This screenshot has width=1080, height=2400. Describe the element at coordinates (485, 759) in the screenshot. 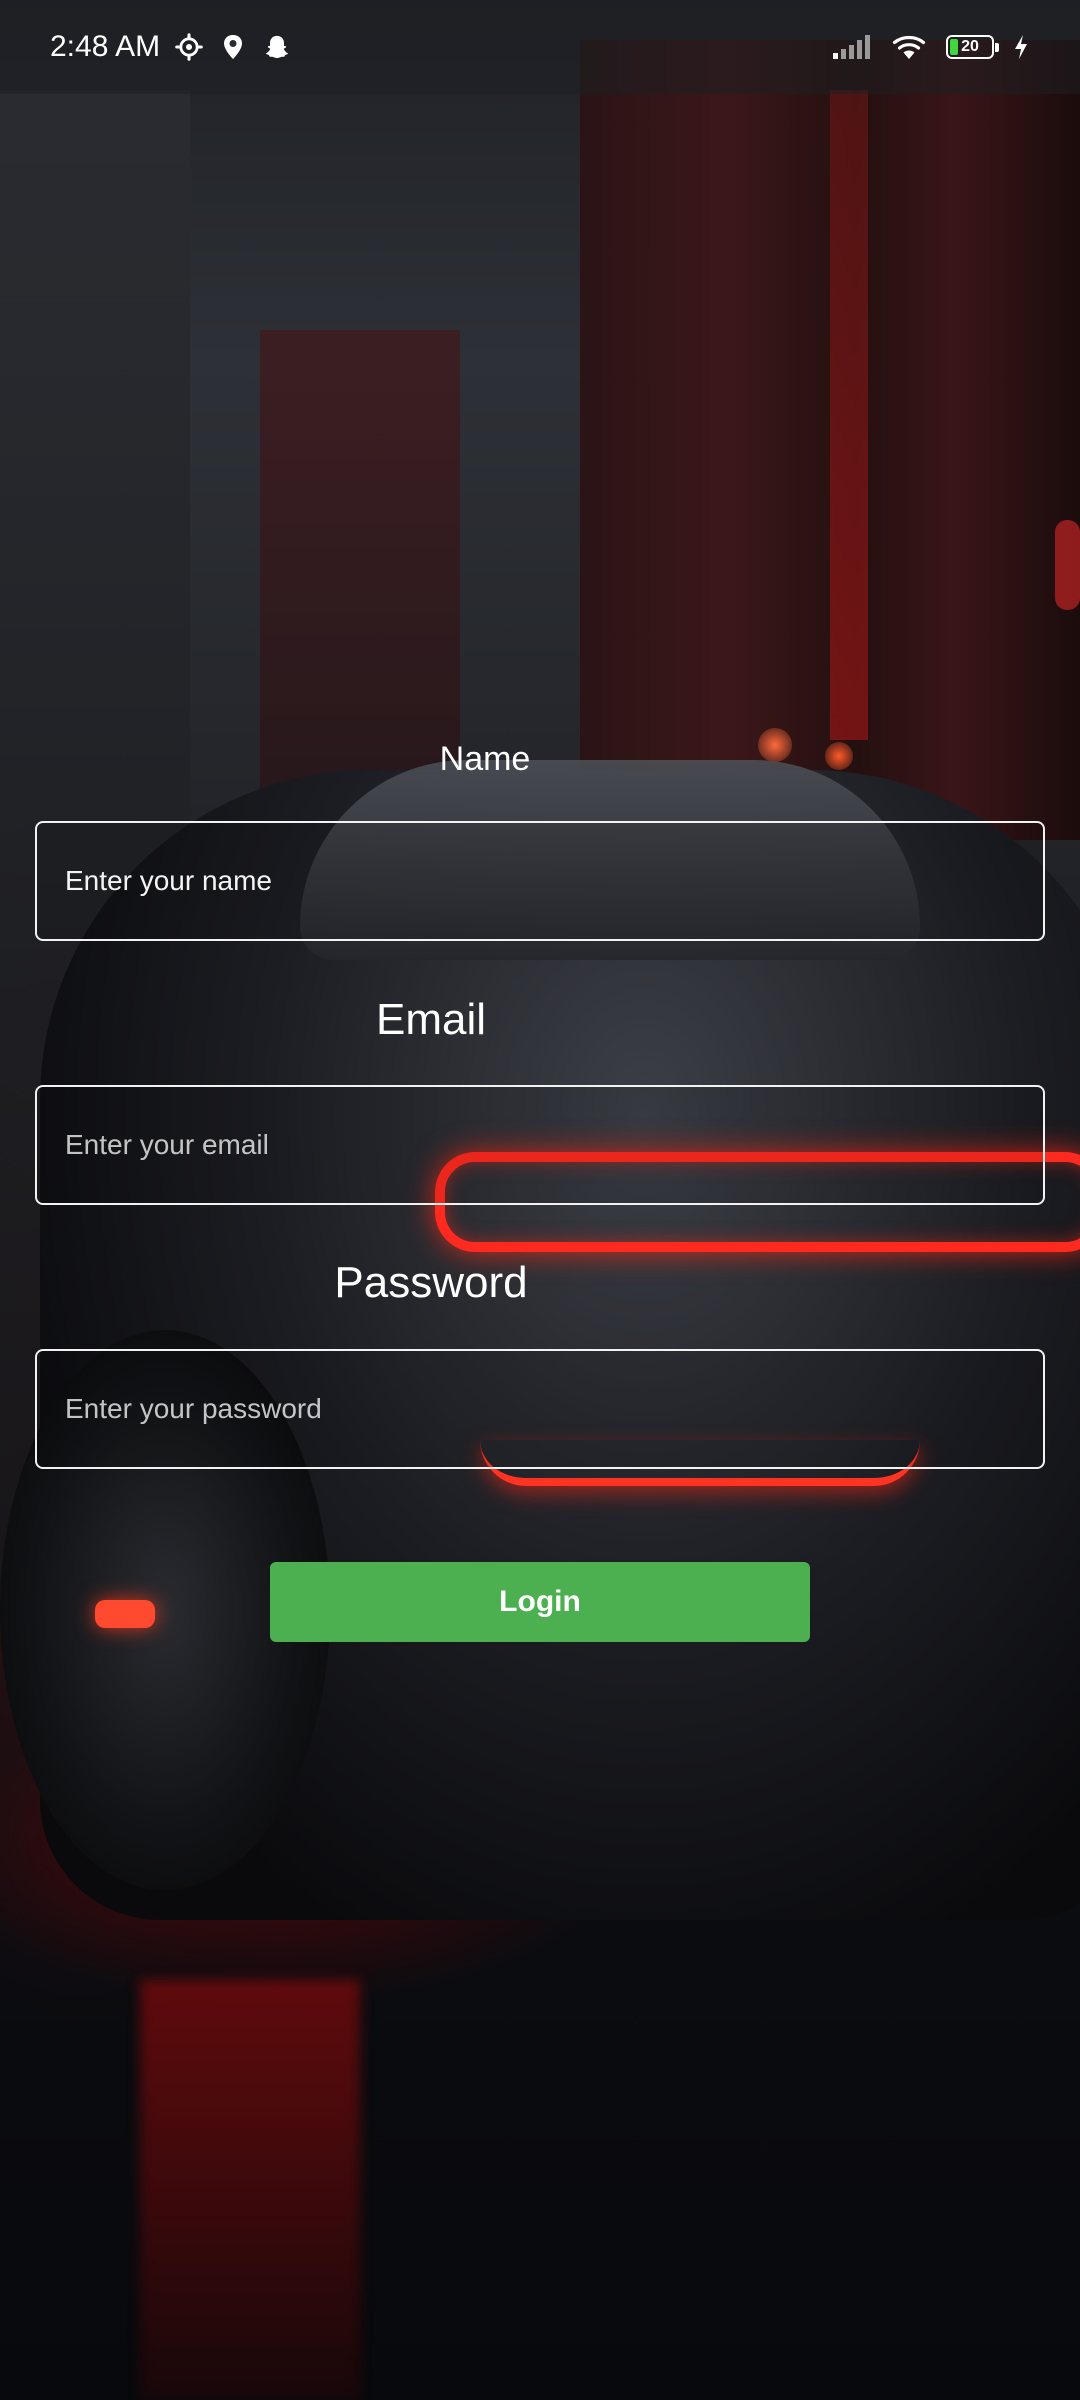

I see `name-label: Name` at that location.